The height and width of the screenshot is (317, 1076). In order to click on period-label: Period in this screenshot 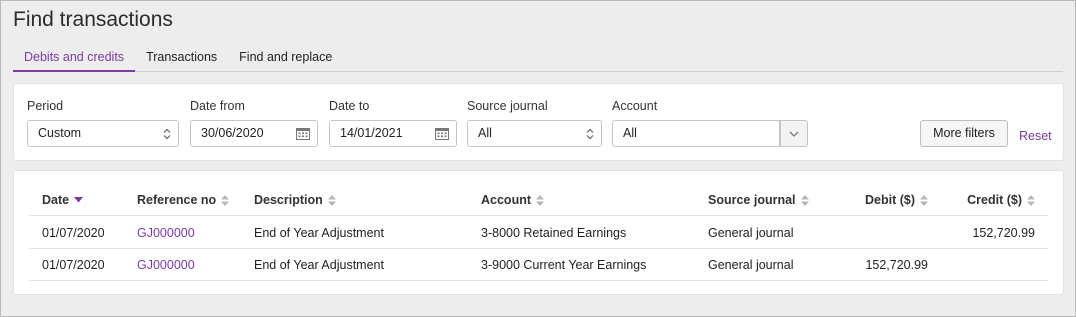, I will do `click(45, 106)`.